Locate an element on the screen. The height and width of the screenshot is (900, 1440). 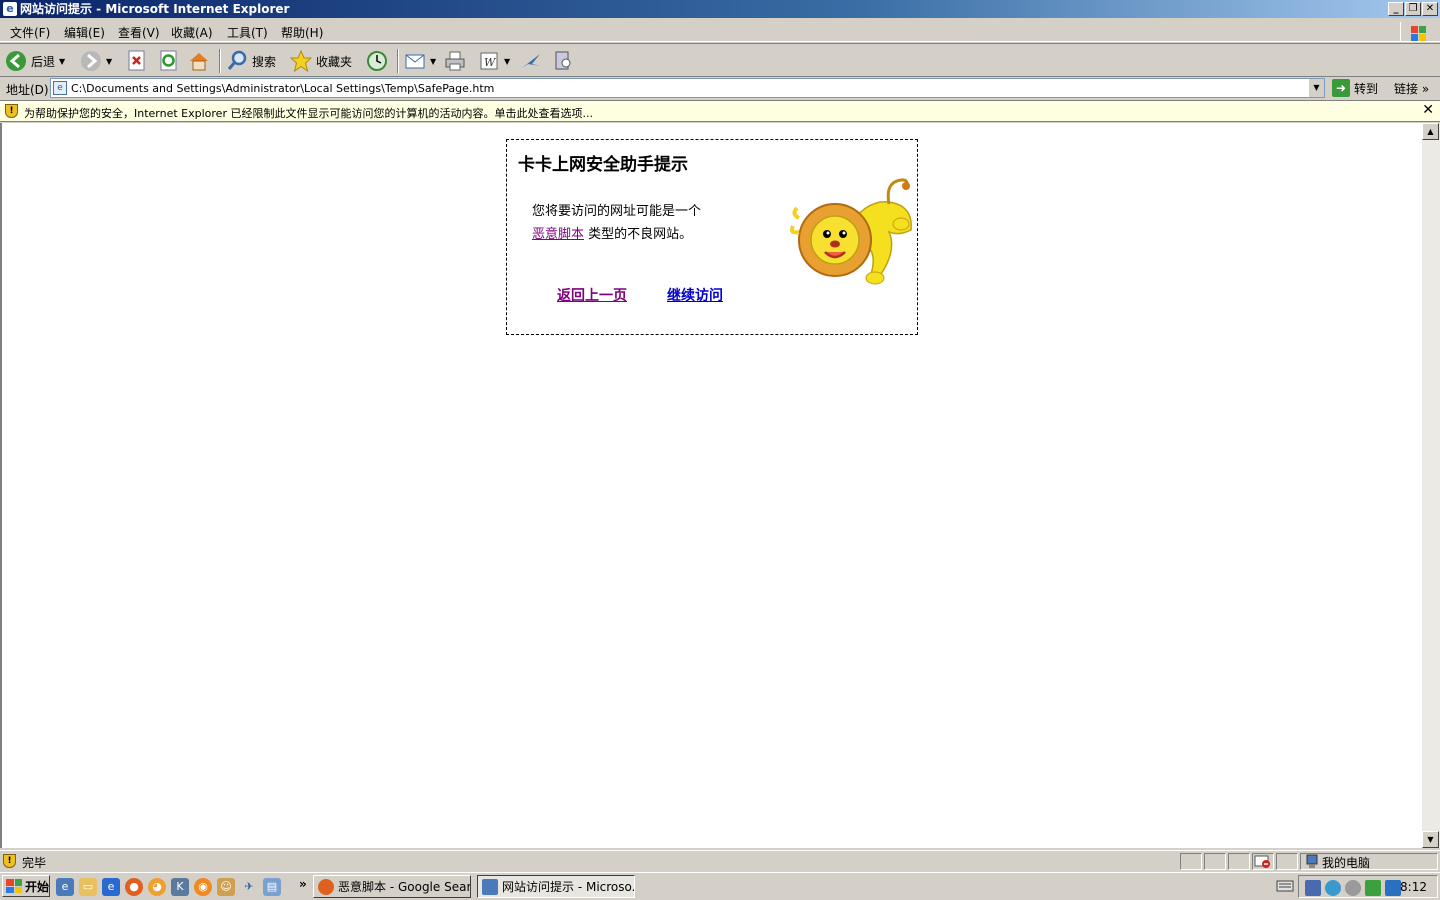
windows-logo is located at coordinates (1415, 32).